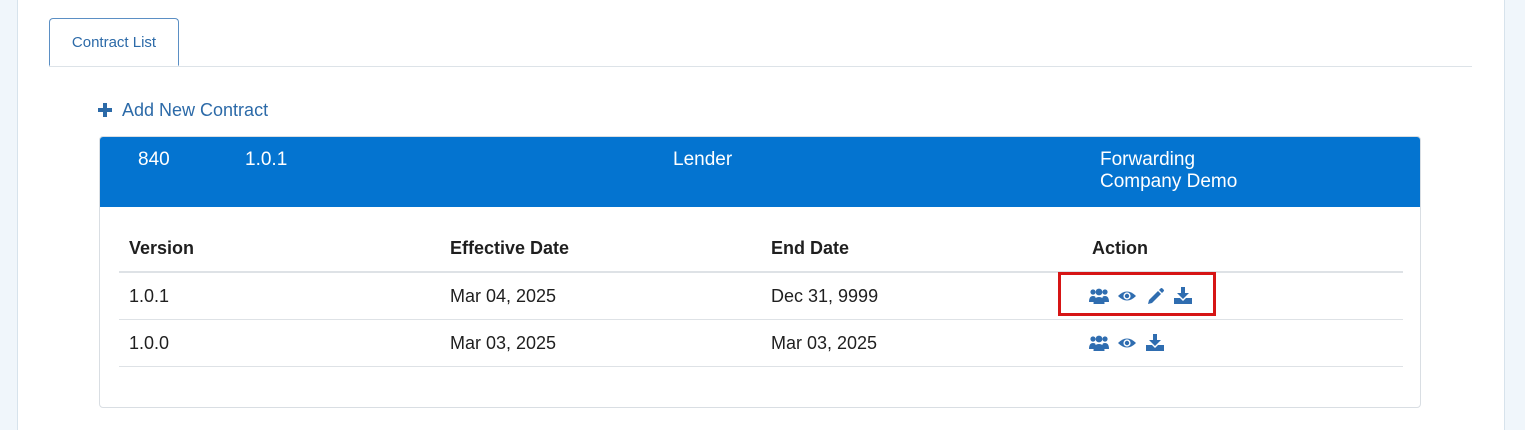 This screenshot has width=1525, height=430. I want to click on contract-company: Forwarding Company Demo, so click(1169, 170).